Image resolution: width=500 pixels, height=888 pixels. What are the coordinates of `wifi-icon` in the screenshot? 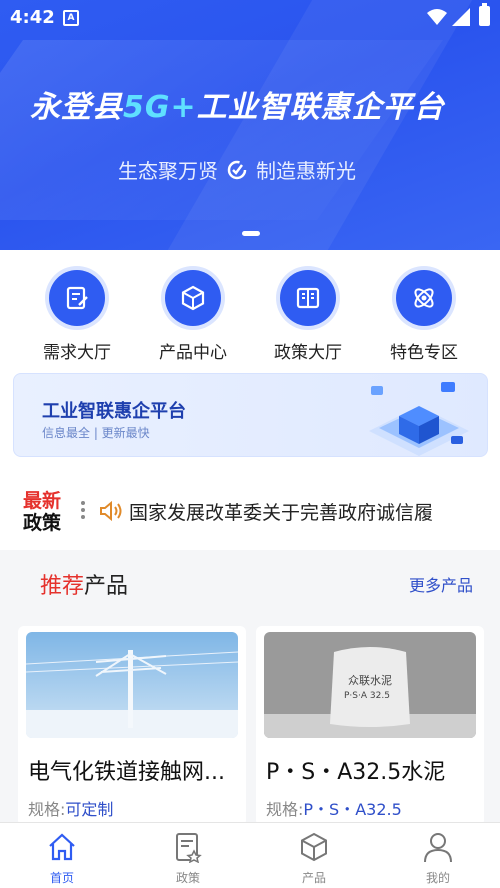 It's located at (437, 17).